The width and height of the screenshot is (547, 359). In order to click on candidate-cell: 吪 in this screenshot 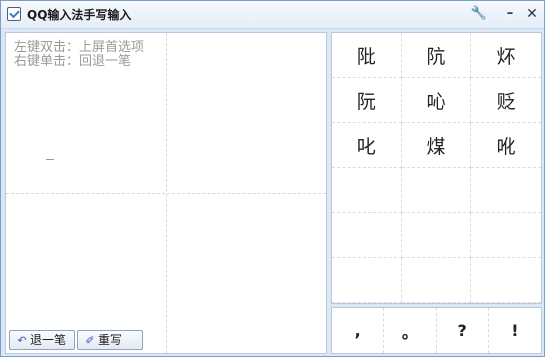, I will do `click(506, 145)`.